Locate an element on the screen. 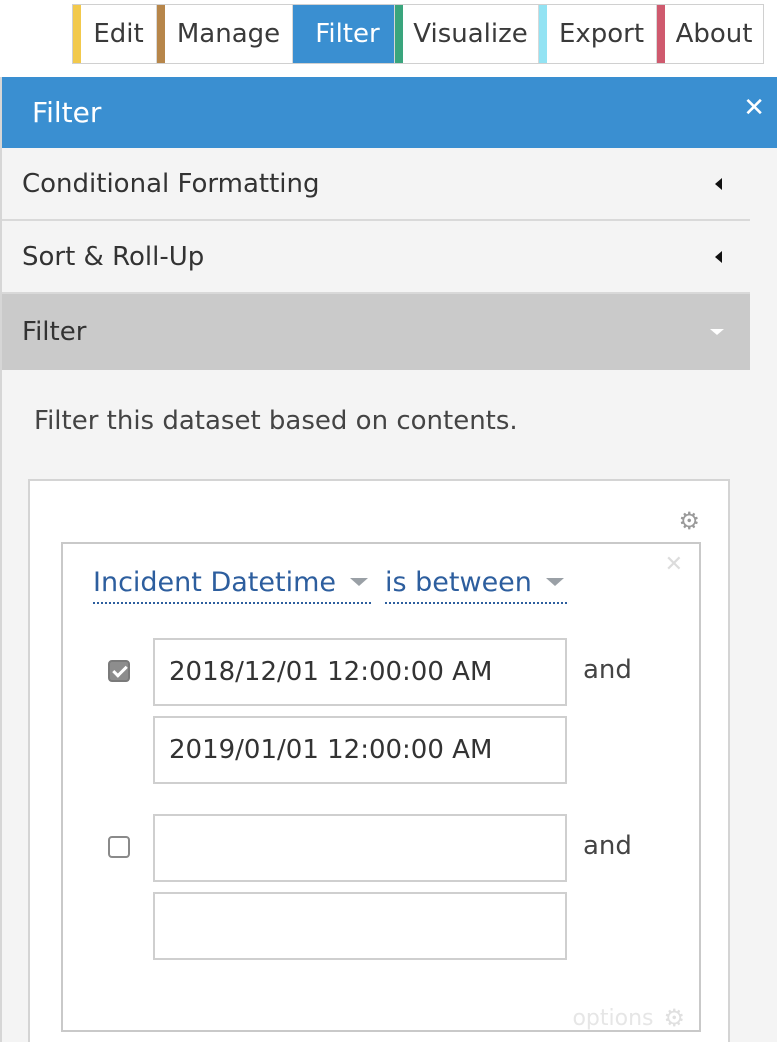 This screenshot has height=1042, width=777. tab-manage-label: Manage is located at coordinates (228, 34).